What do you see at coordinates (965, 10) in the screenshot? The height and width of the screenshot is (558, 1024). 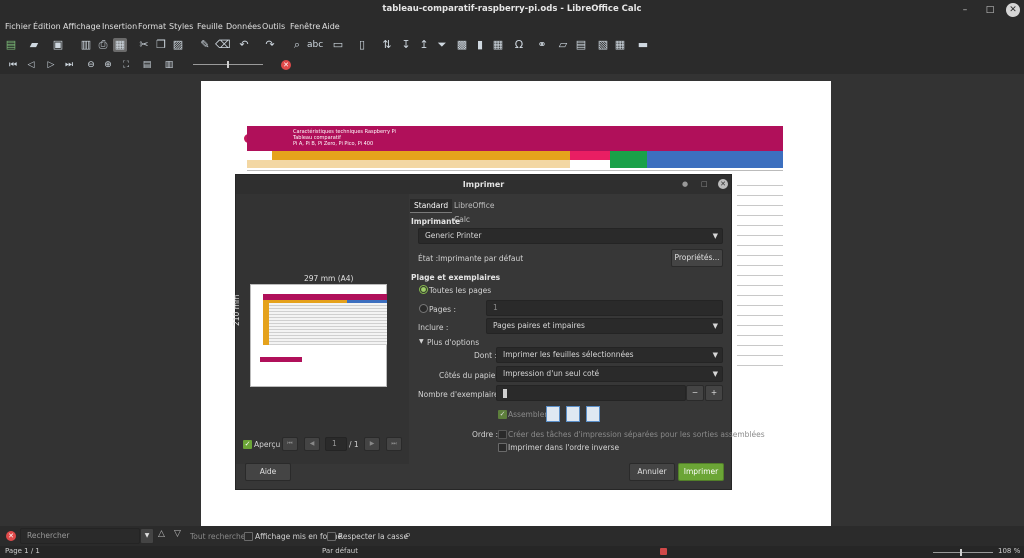 I see `minimize-button: –` at bounding box center [965, 10].